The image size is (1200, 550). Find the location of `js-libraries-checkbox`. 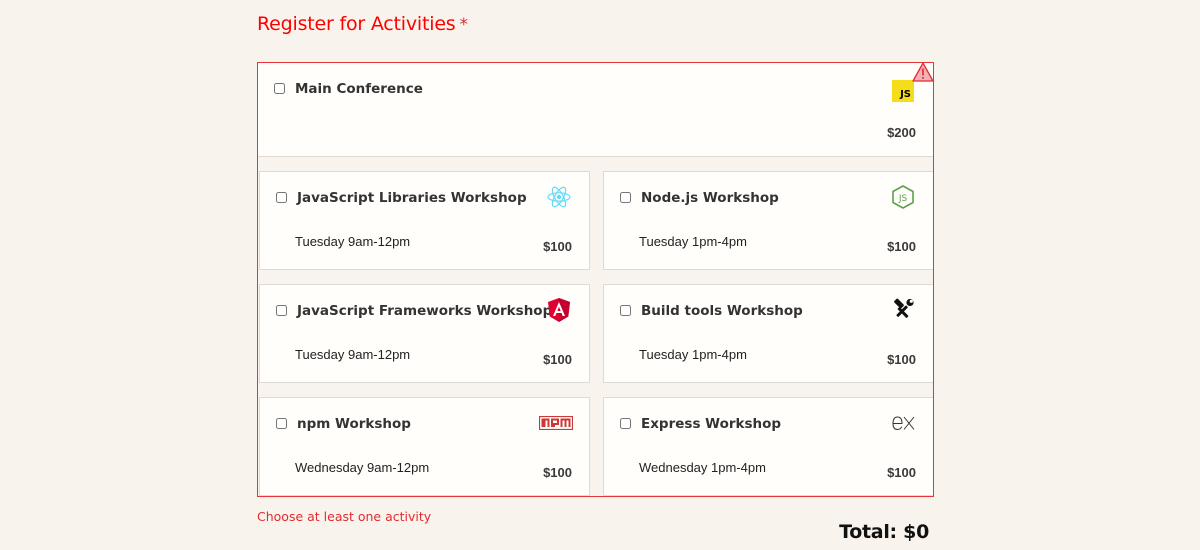

js-libraries-checkbox is located at coordinates (281, 197).